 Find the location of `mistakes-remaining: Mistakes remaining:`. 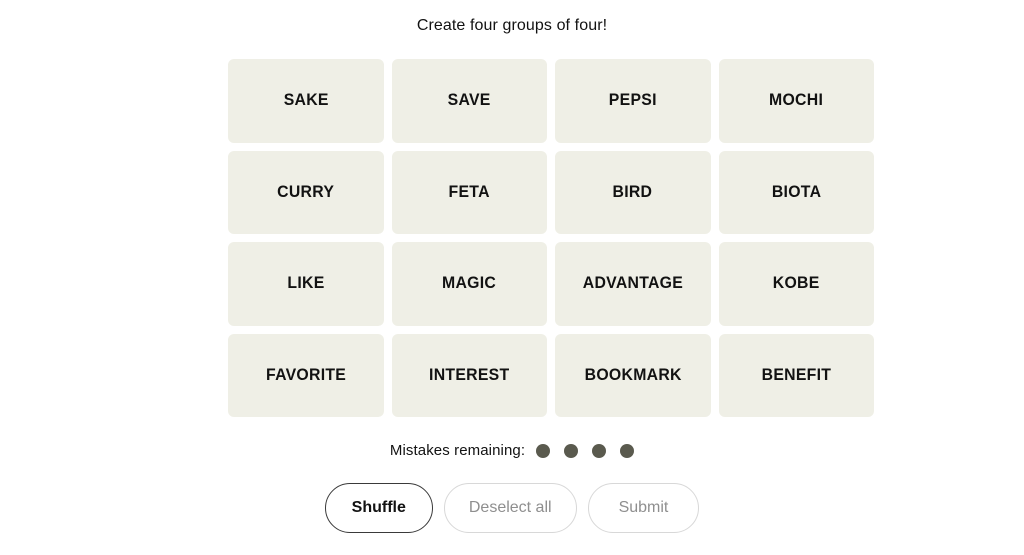

mistakes-remaining: Mistakes remaining: is located at coordinates (512, 451).